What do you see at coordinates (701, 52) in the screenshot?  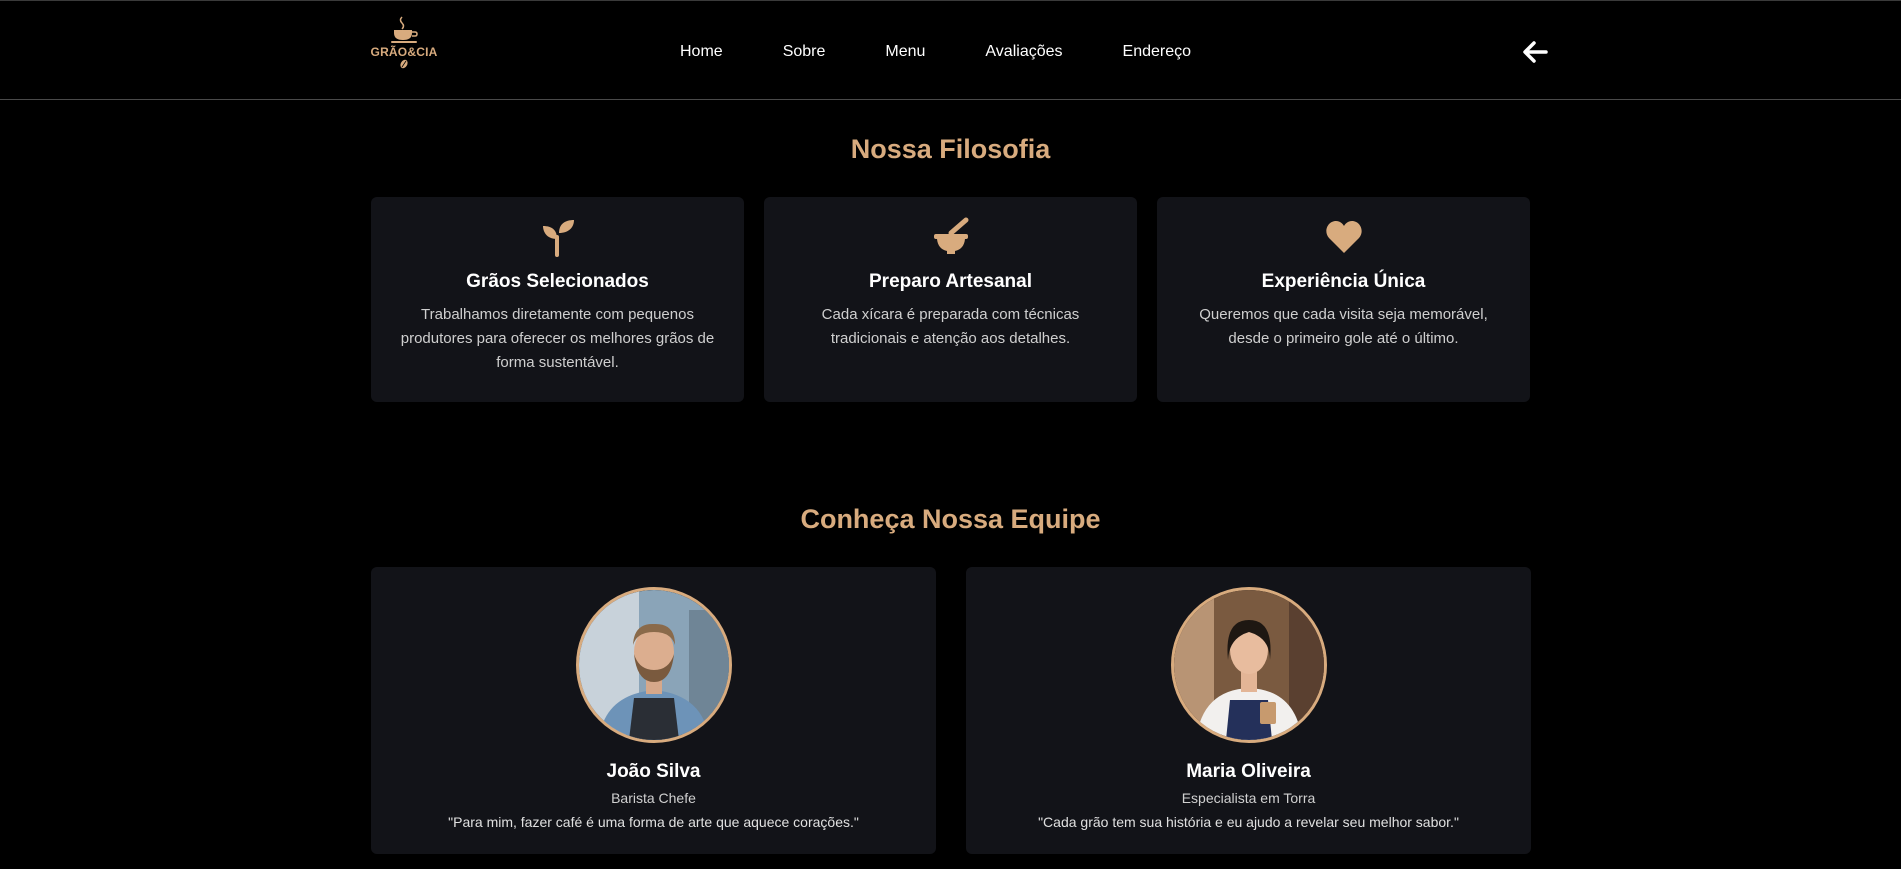 I see `nav-home: Home` at bounding box center [701, 52].